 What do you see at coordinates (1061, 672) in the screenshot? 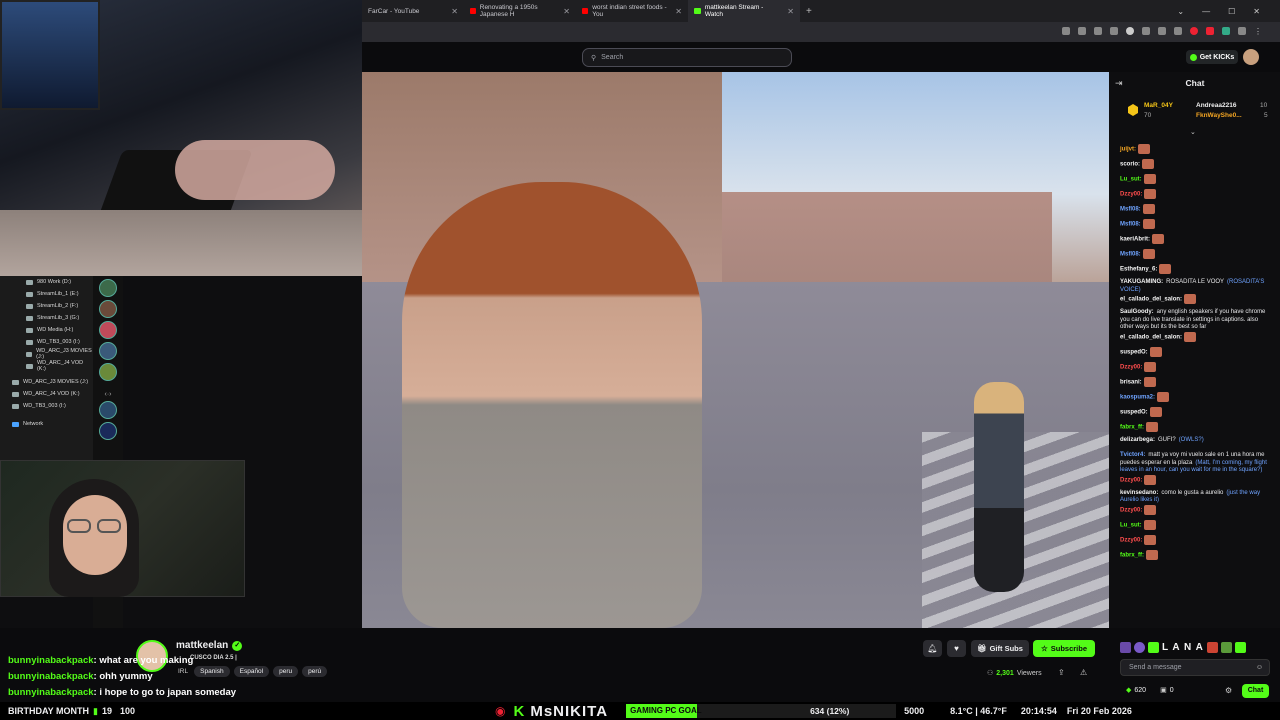
I see `share-icon: ⇪` at bounding box center [1061, 672].